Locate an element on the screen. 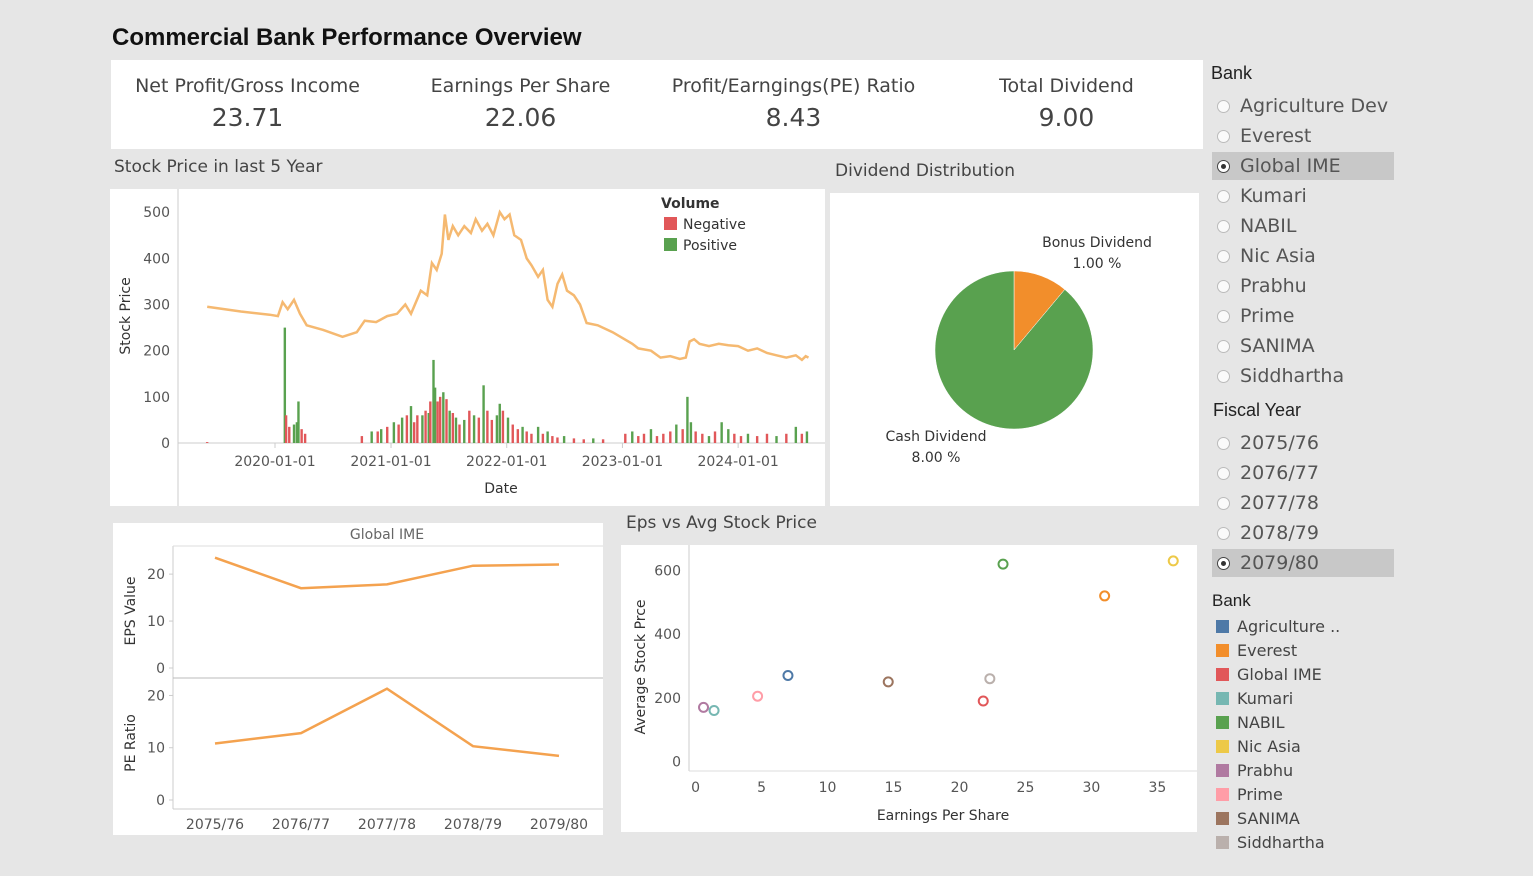  bank-filter-option: Everest is located at coordinates (1303, 136).